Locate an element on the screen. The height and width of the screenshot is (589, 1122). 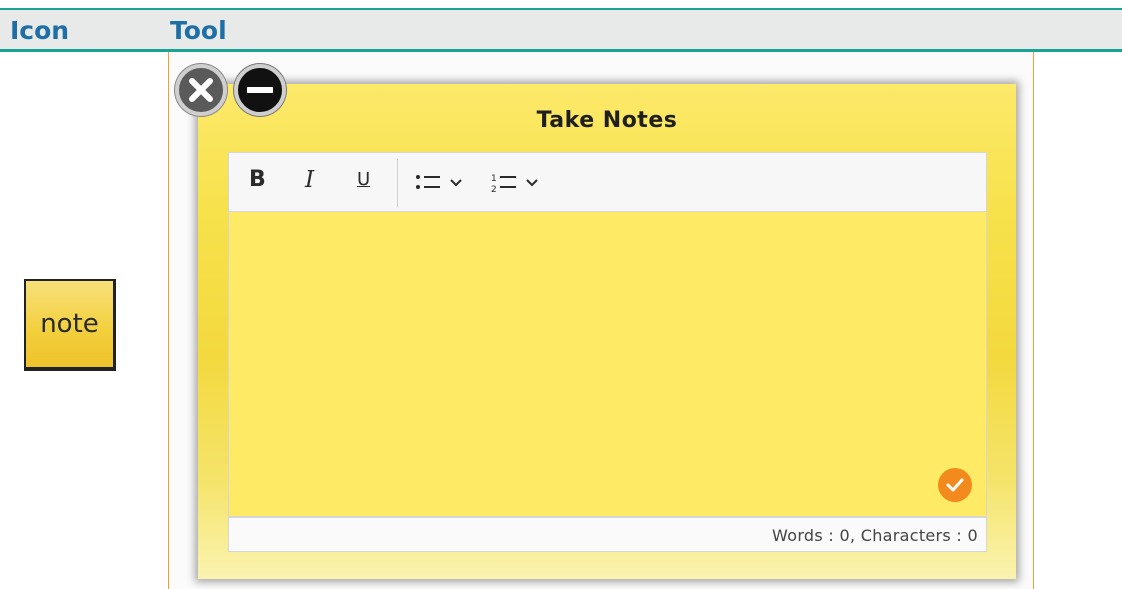
save-note-button is located at coordinates (955, 485).